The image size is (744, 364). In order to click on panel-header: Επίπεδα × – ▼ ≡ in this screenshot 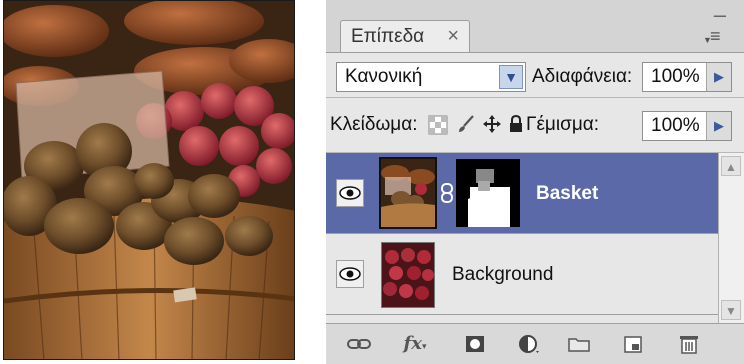, I will do `click(535, 26)`.